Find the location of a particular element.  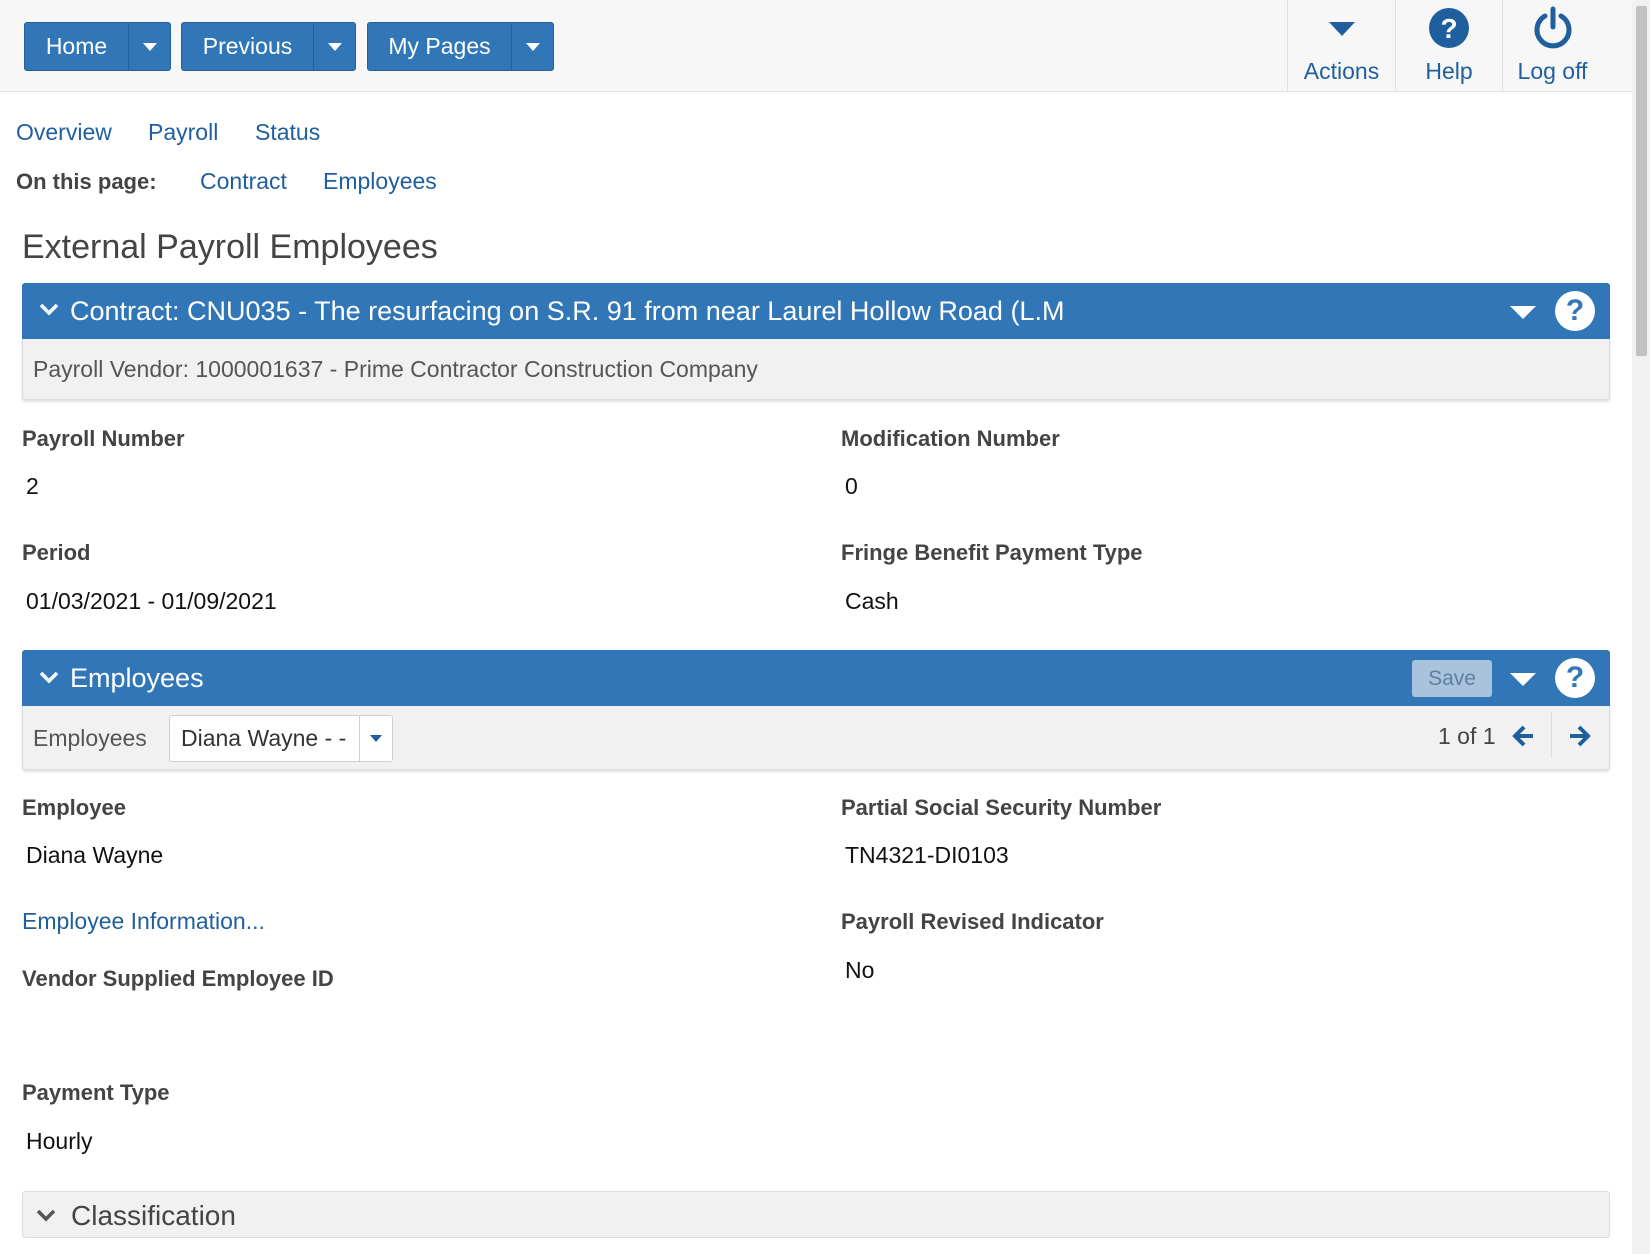

payment-type-label: Payment Type is located at coordinates (96, 1092).